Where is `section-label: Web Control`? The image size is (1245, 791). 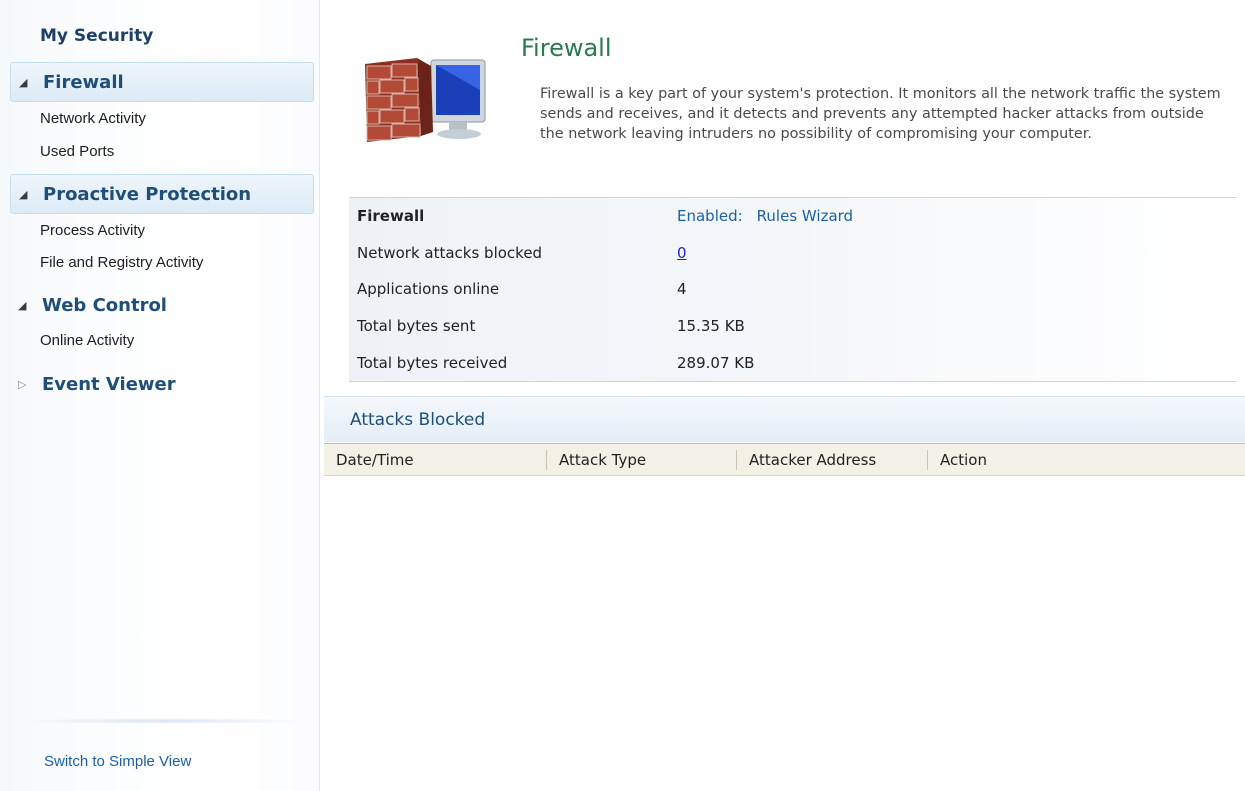 section-label: Web Control is located at coordinates (104, 305).